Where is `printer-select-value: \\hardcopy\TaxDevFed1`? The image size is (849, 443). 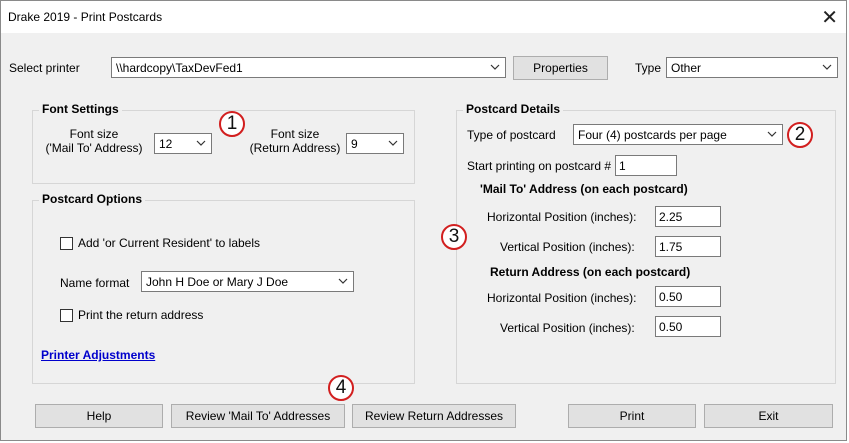
printer-select-value: \\hardcopy\TaxDevFed1 is located at coordinates (179, 68).